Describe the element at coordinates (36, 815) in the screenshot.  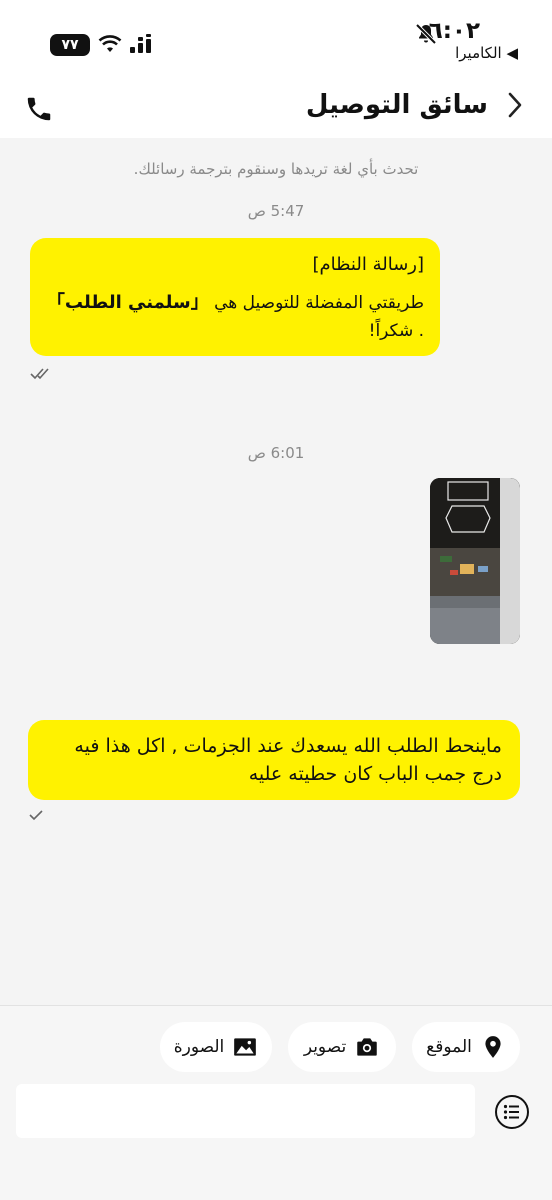
I see `sent-check-icon` at that location.